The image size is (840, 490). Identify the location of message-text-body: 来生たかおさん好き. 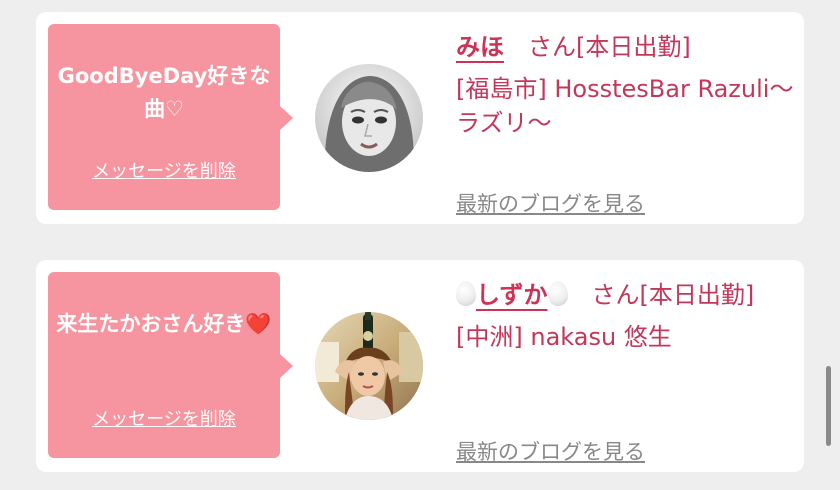
(151, 324).